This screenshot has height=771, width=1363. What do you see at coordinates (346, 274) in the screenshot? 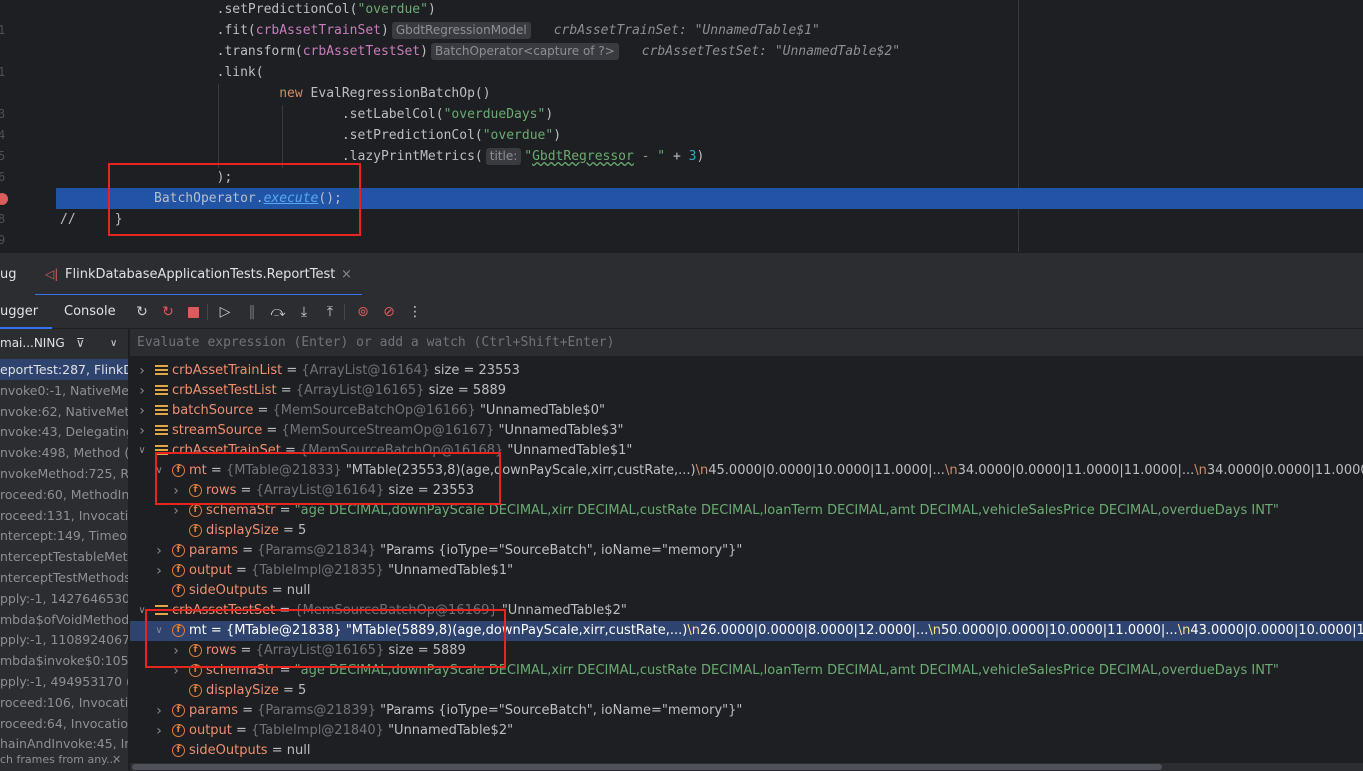
I see `close-icon: ×` at bounding box center [346, 274].